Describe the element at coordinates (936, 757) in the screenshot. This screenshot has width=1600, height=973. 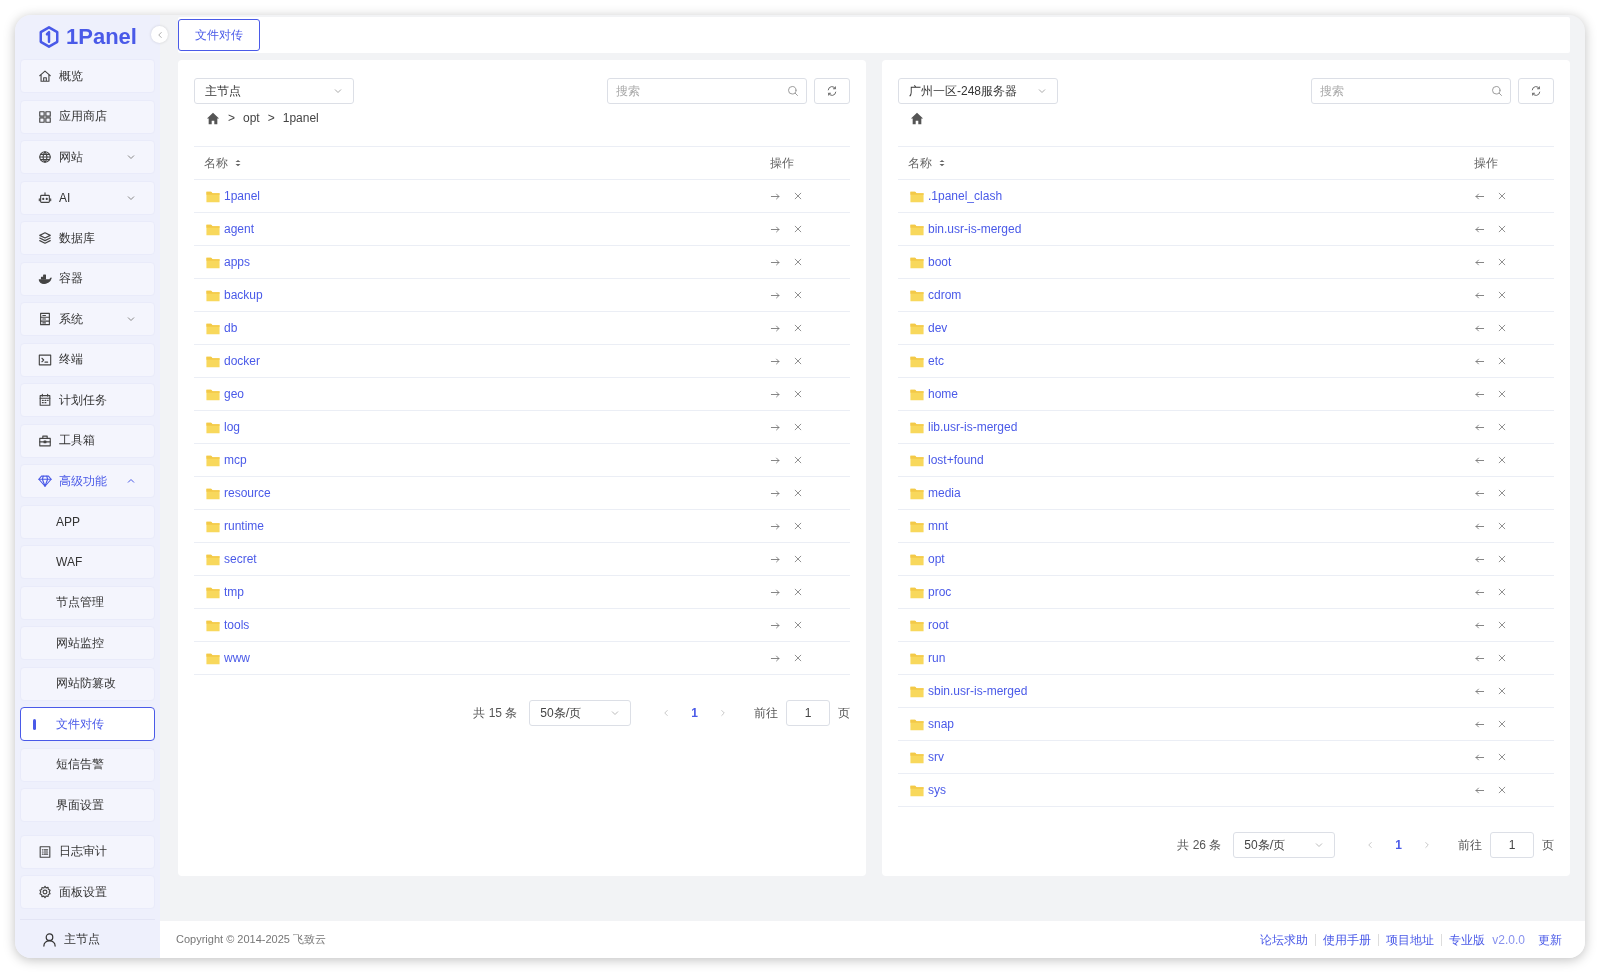
I see `folder-link: srv` at that location.